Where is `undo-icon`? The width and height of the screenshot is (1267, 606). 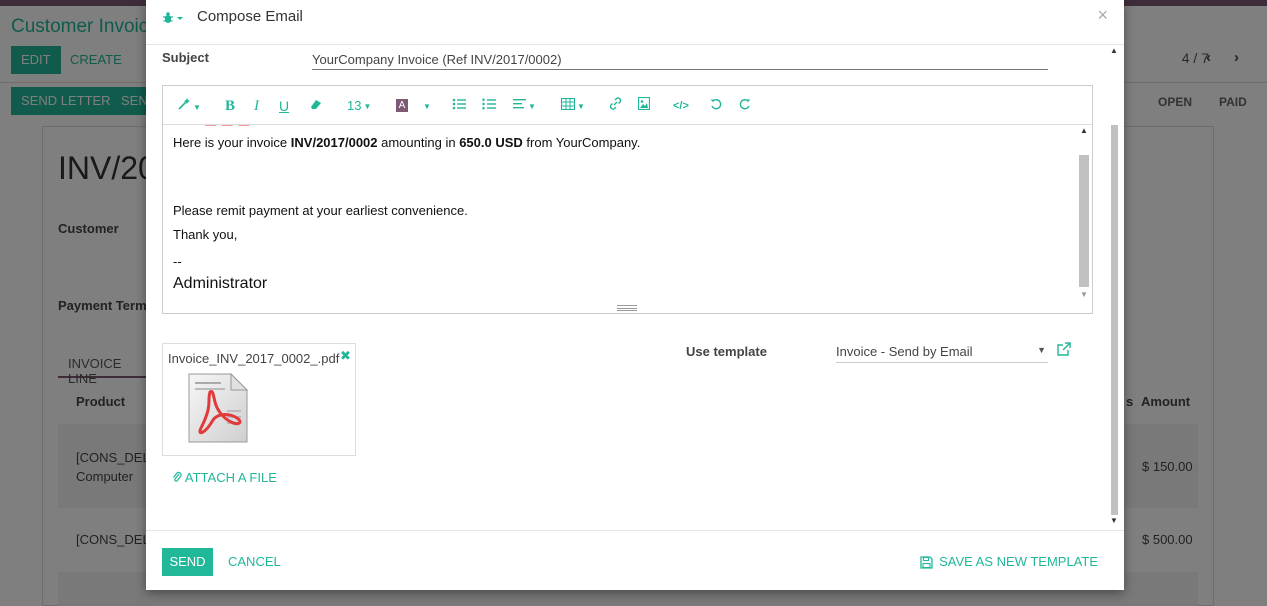 undo-icon is located at coordinates (716, 106).